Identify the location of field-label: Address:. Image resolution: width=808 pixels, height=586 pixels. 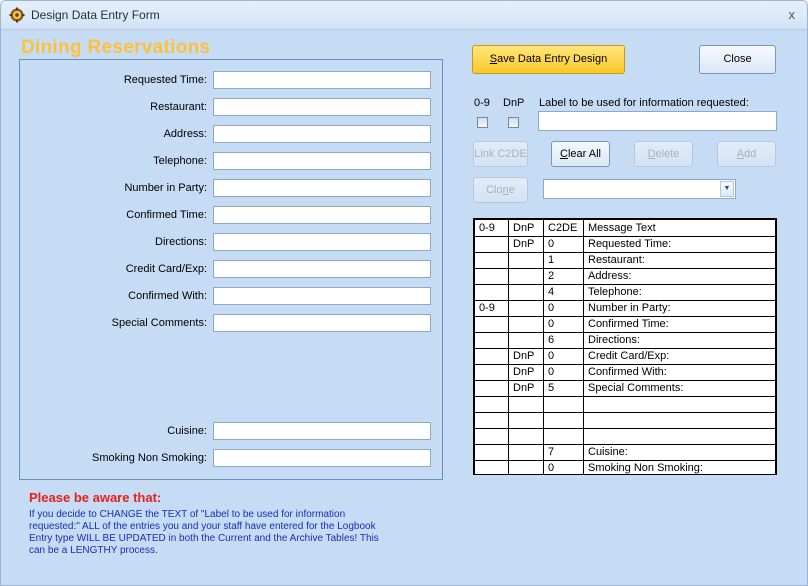
(185, 134).